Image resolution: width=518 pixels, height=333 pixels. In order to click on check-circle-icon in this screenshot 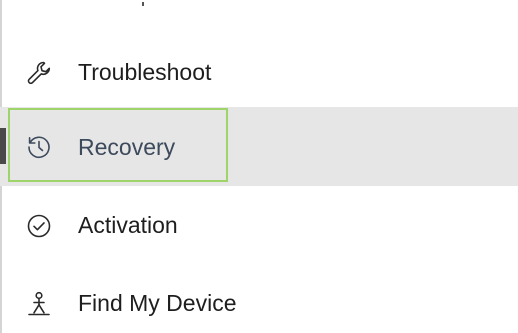, I will do `click(39, 226)`.